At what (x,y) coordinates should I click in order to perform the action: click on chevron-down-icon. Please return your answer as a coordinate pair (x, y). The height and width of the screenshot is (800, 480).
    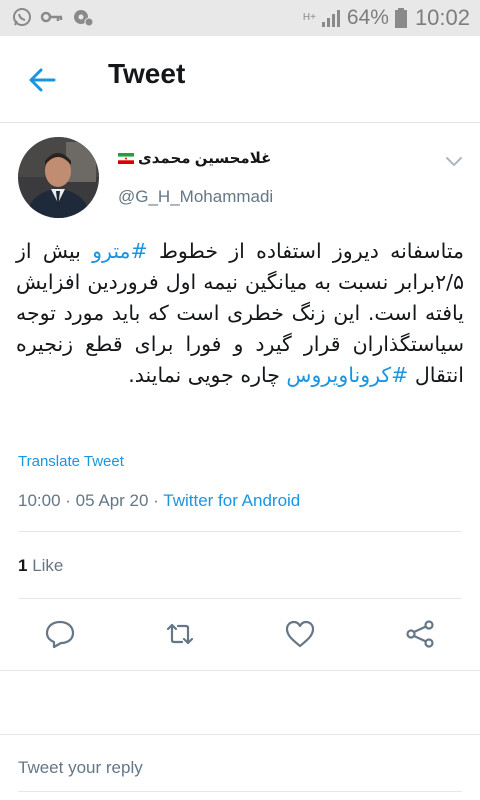
    Looking at the image, I should click on (454, 161).